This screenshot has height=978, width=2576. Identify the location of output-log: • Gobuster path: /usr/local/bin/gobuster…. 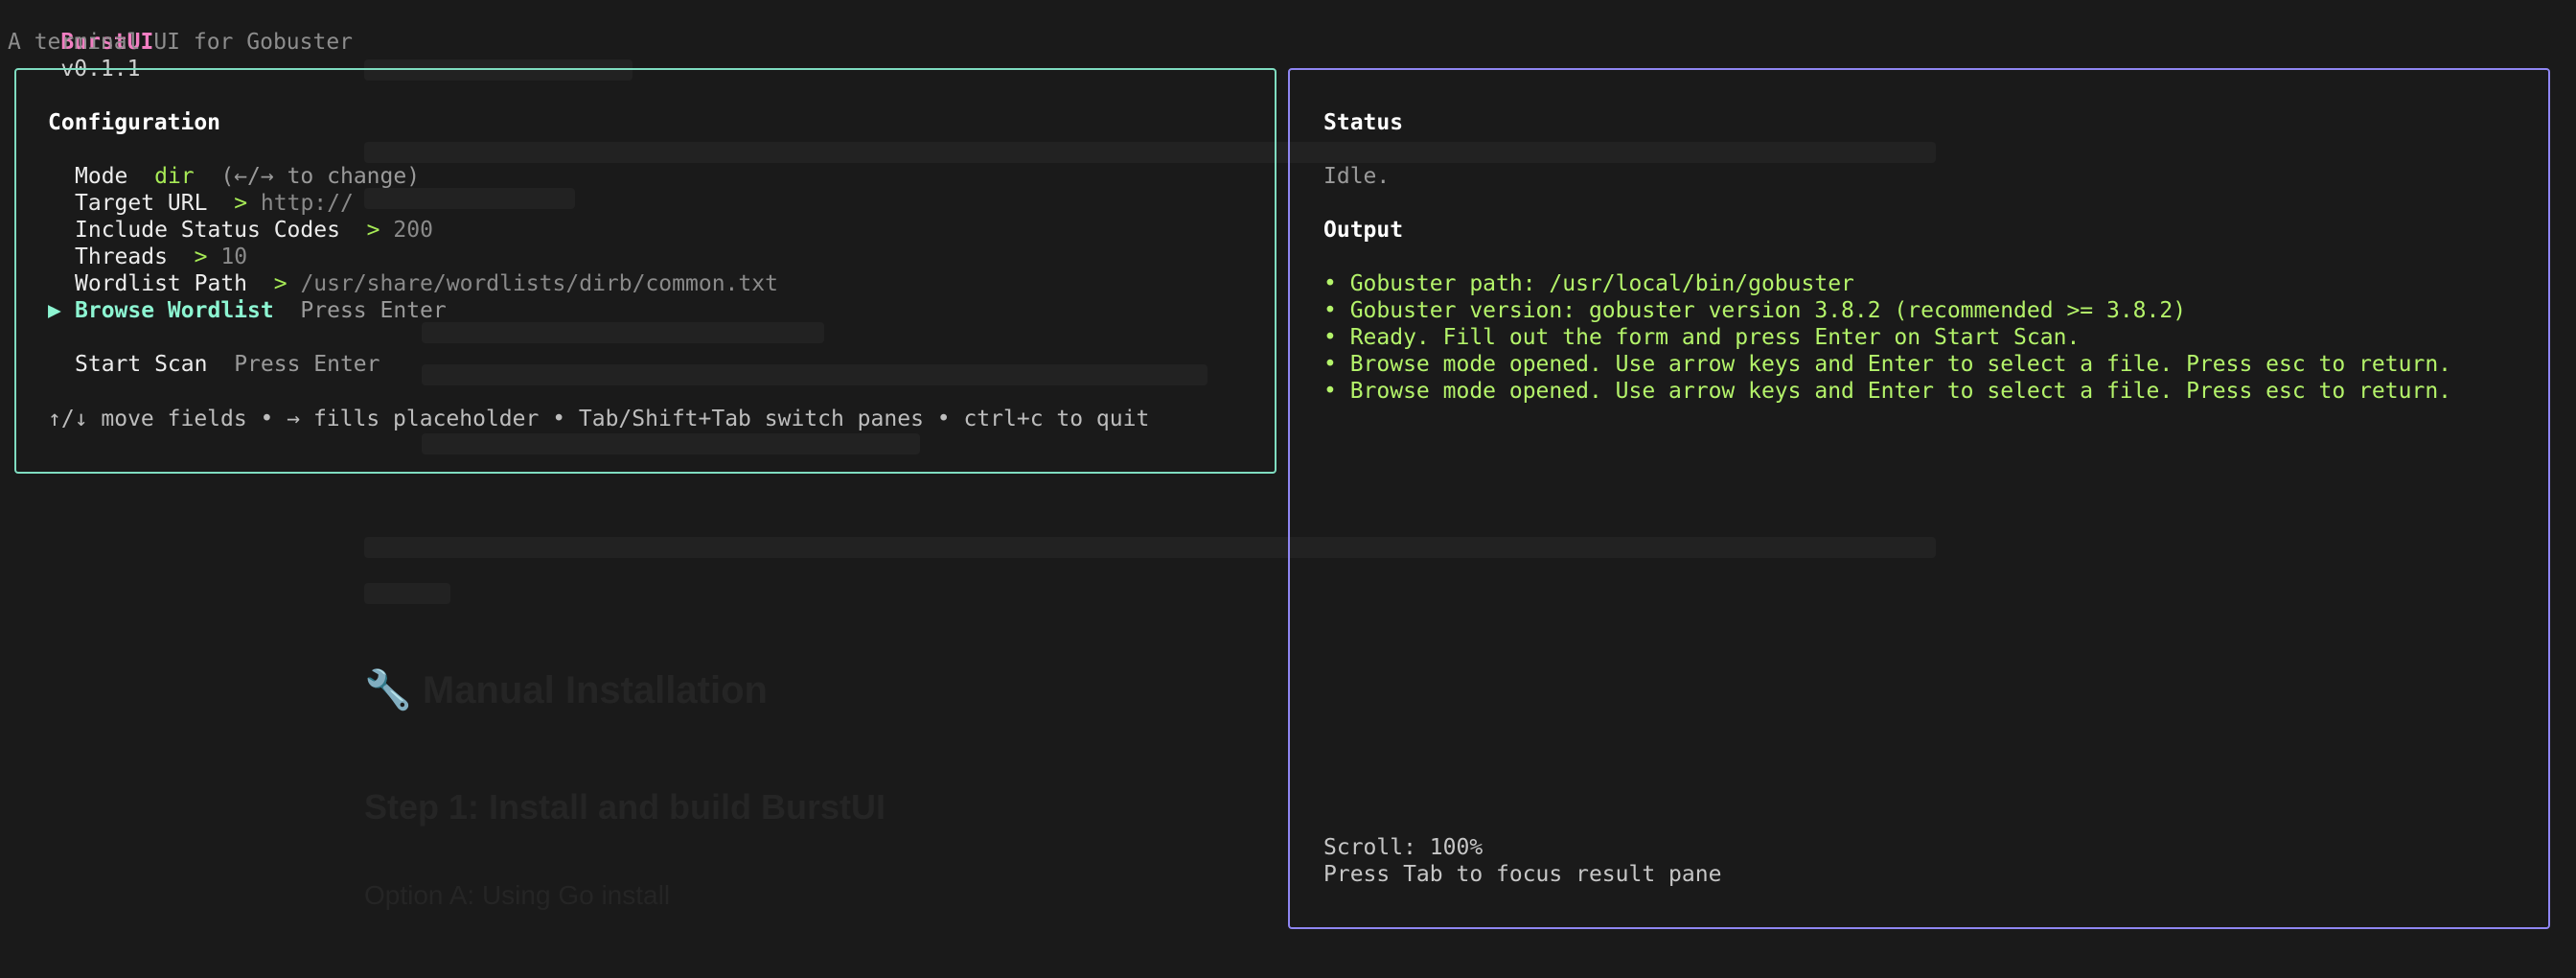
(1887, 337).